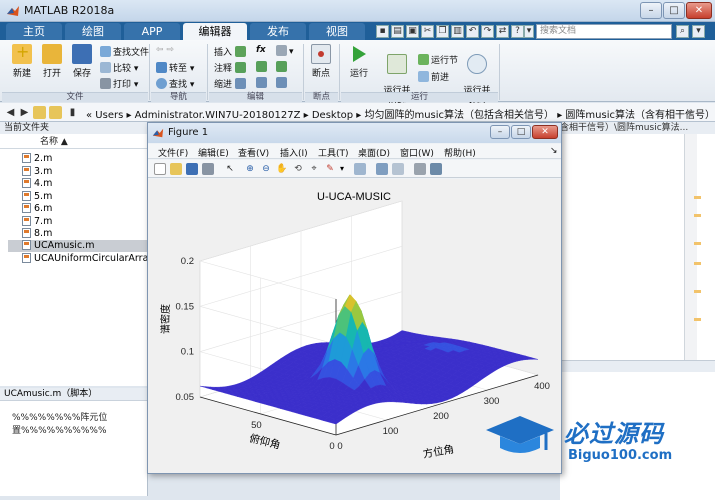 This screenshot has height=500, width=715. Describe the element at coordinates (554, 151) in the screenshot. I see `menu-dock-icon: ↘` at that location.